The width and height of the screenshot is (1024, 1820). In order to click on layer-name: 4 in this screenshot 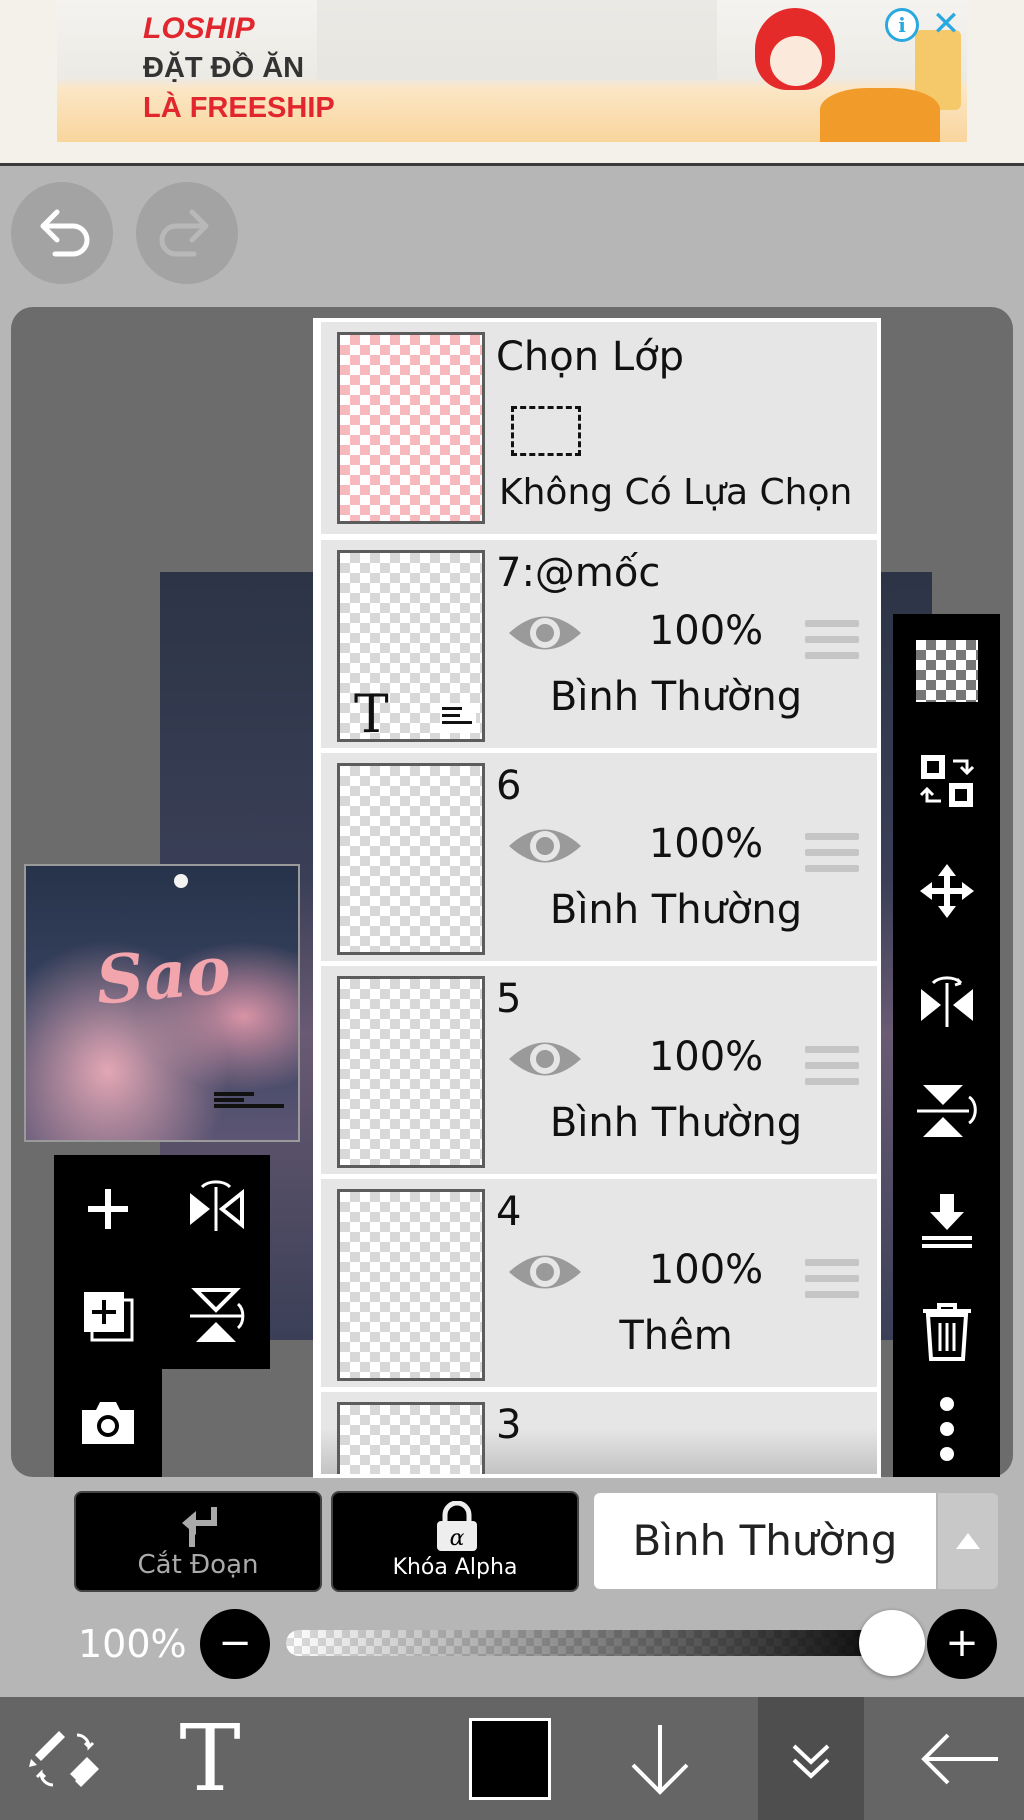, I will do `click(509, 1212)`.